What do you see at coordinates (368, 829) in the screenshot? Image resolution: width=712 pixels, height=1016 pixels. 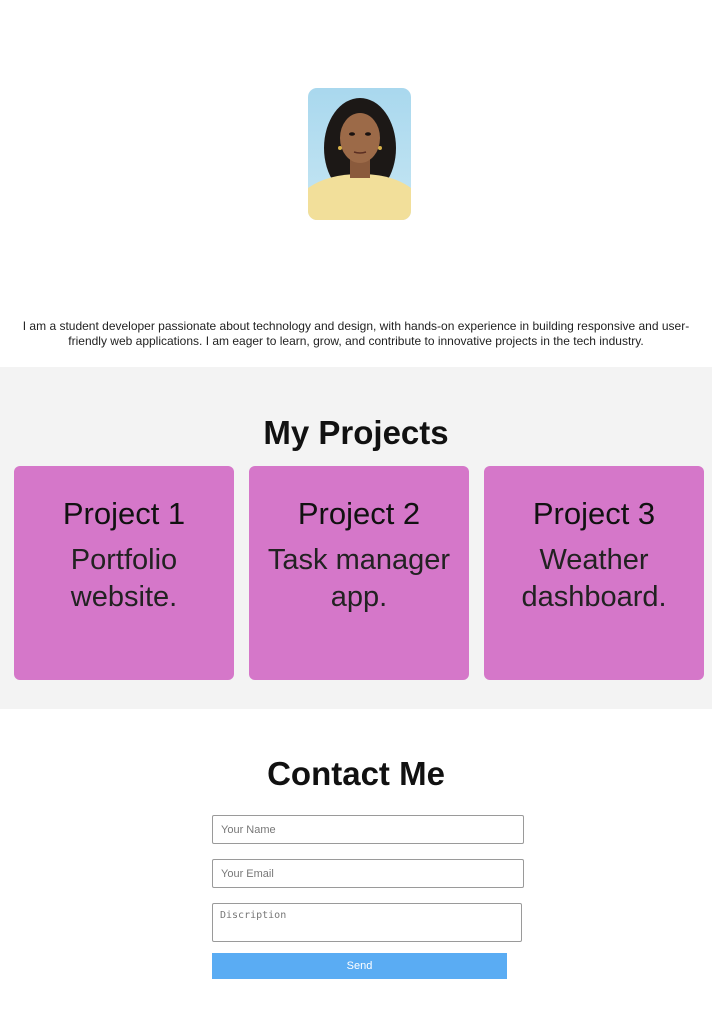 I see `name-field` at bounding box center [368, 829].